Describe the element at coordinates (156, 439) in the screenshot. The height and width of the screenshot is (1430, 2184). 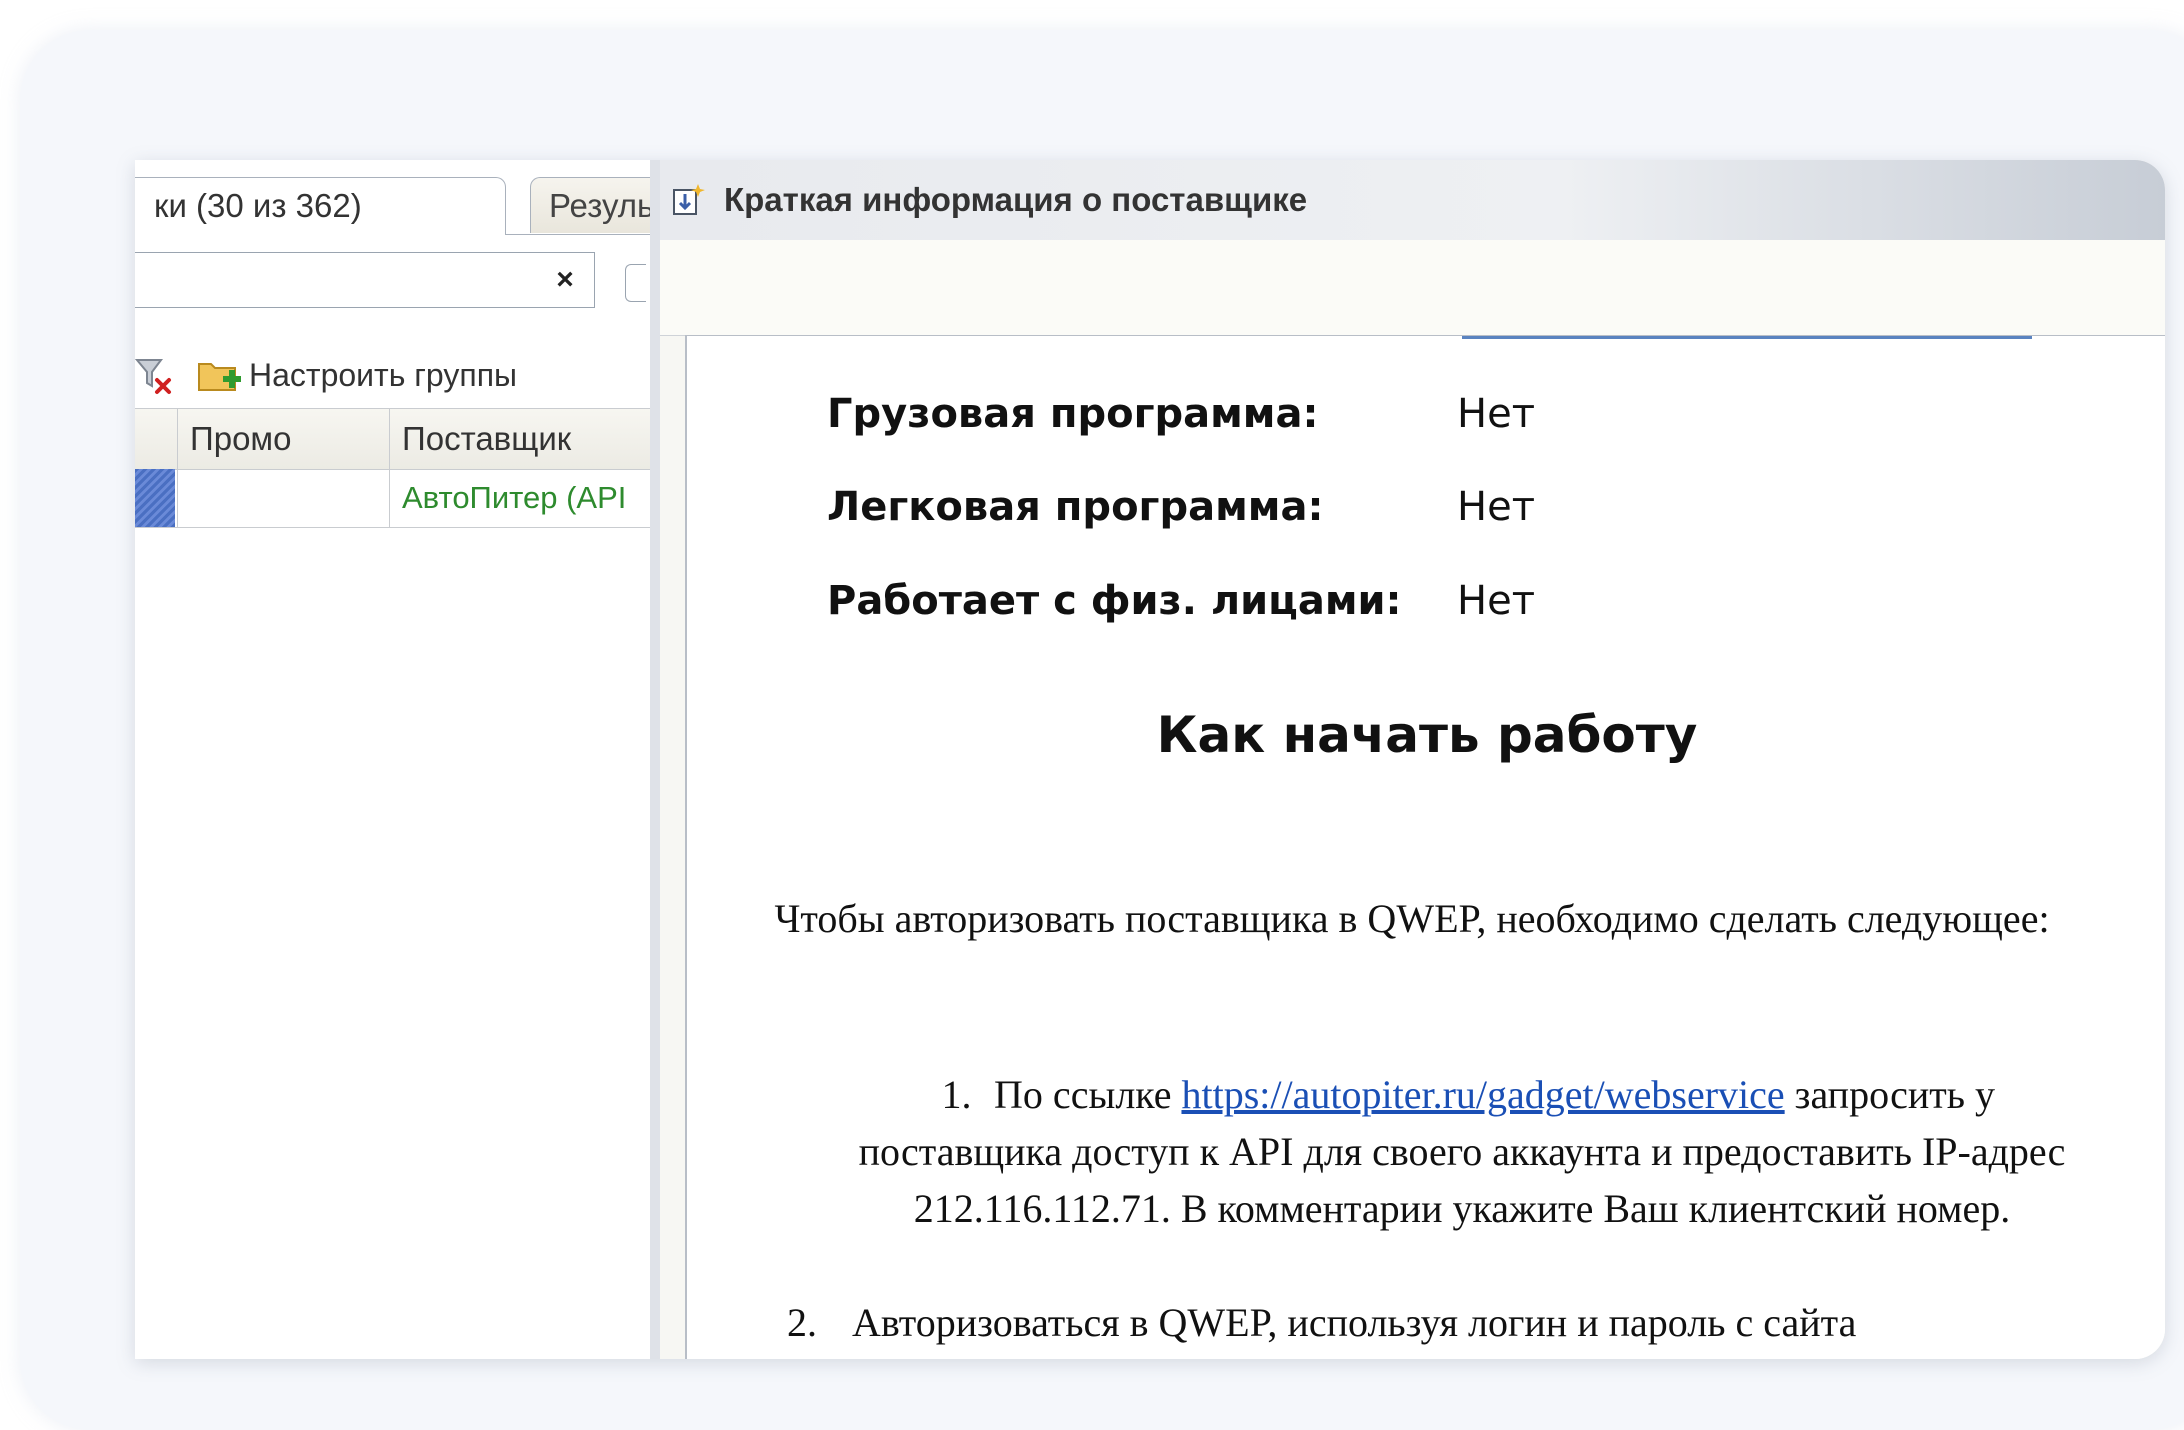
I see `header-marker` at that location.